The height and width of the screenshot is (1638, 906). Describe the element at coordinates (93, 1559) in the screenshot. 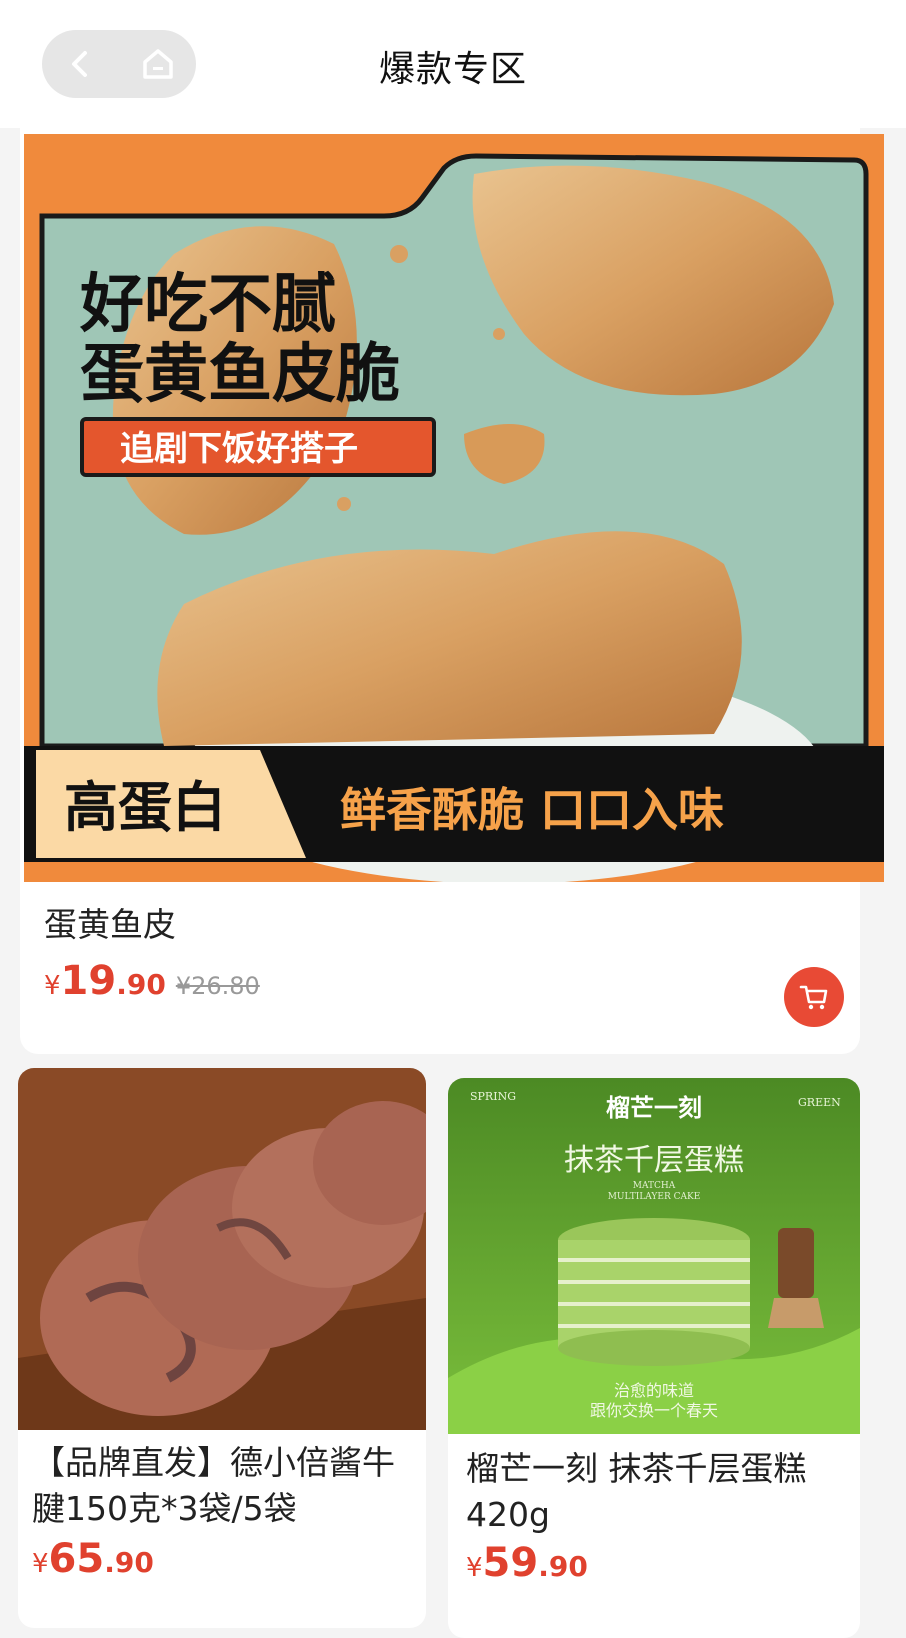

I see `product-price-beef: ¥65.90` at that location.